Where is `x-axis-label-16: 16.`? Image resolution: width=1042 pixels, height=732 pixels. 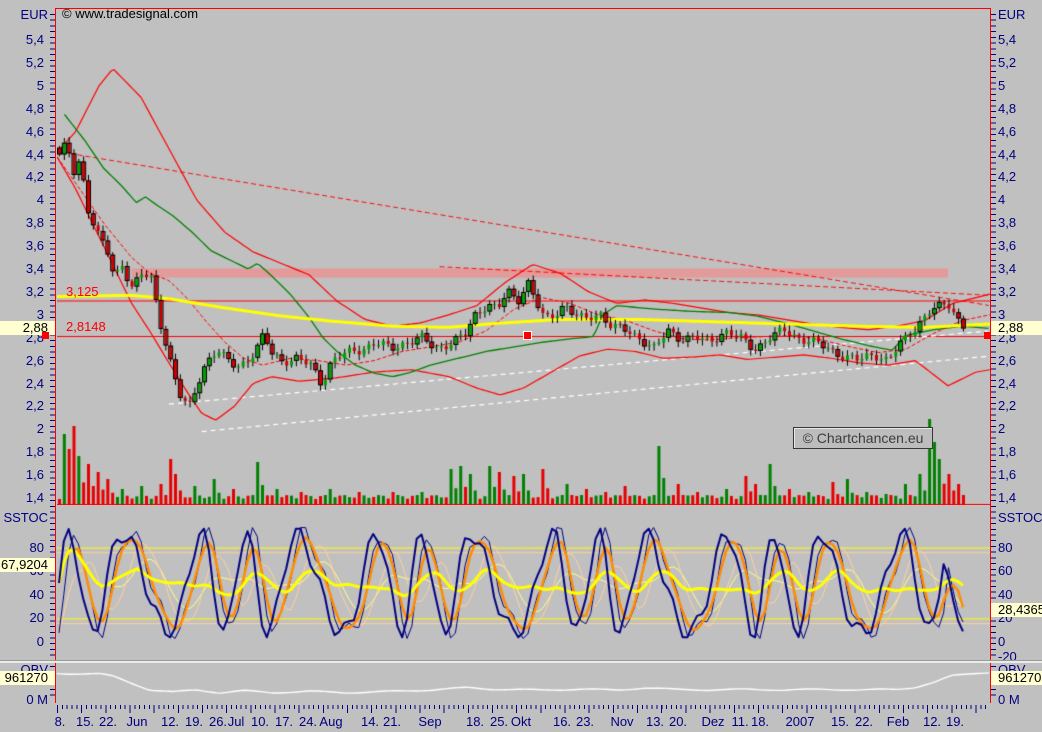
x-axis-label-16: 16. is located at coordinates (562, 721).